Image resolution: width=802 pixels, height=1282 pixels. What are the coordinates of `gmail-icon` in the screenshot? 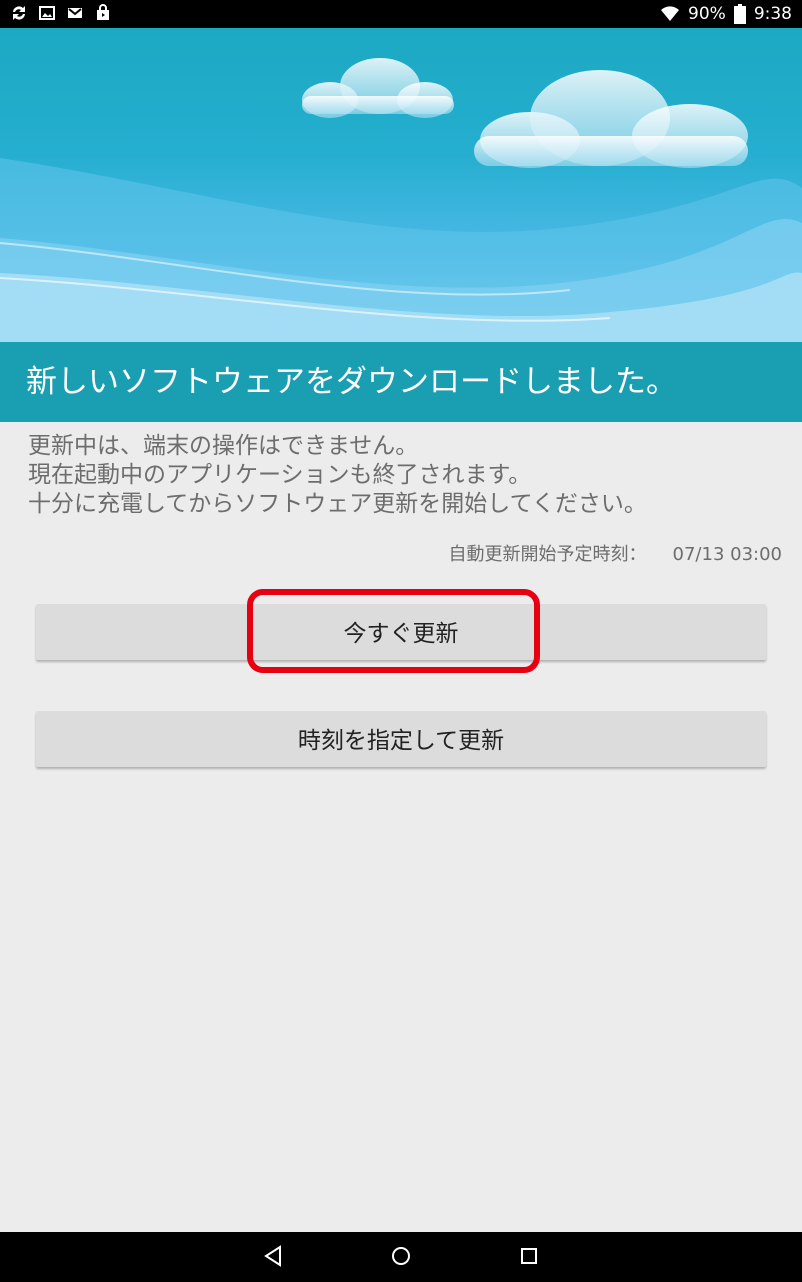 It's located at (75, 13).